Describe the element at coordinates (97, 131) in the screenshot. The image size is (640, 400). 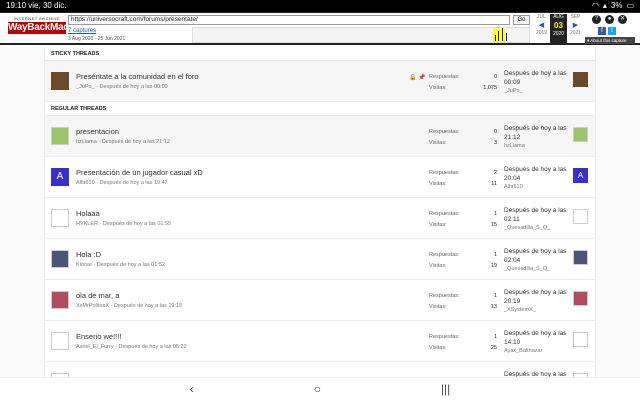
I see `thread-title: presentacion` at that location.